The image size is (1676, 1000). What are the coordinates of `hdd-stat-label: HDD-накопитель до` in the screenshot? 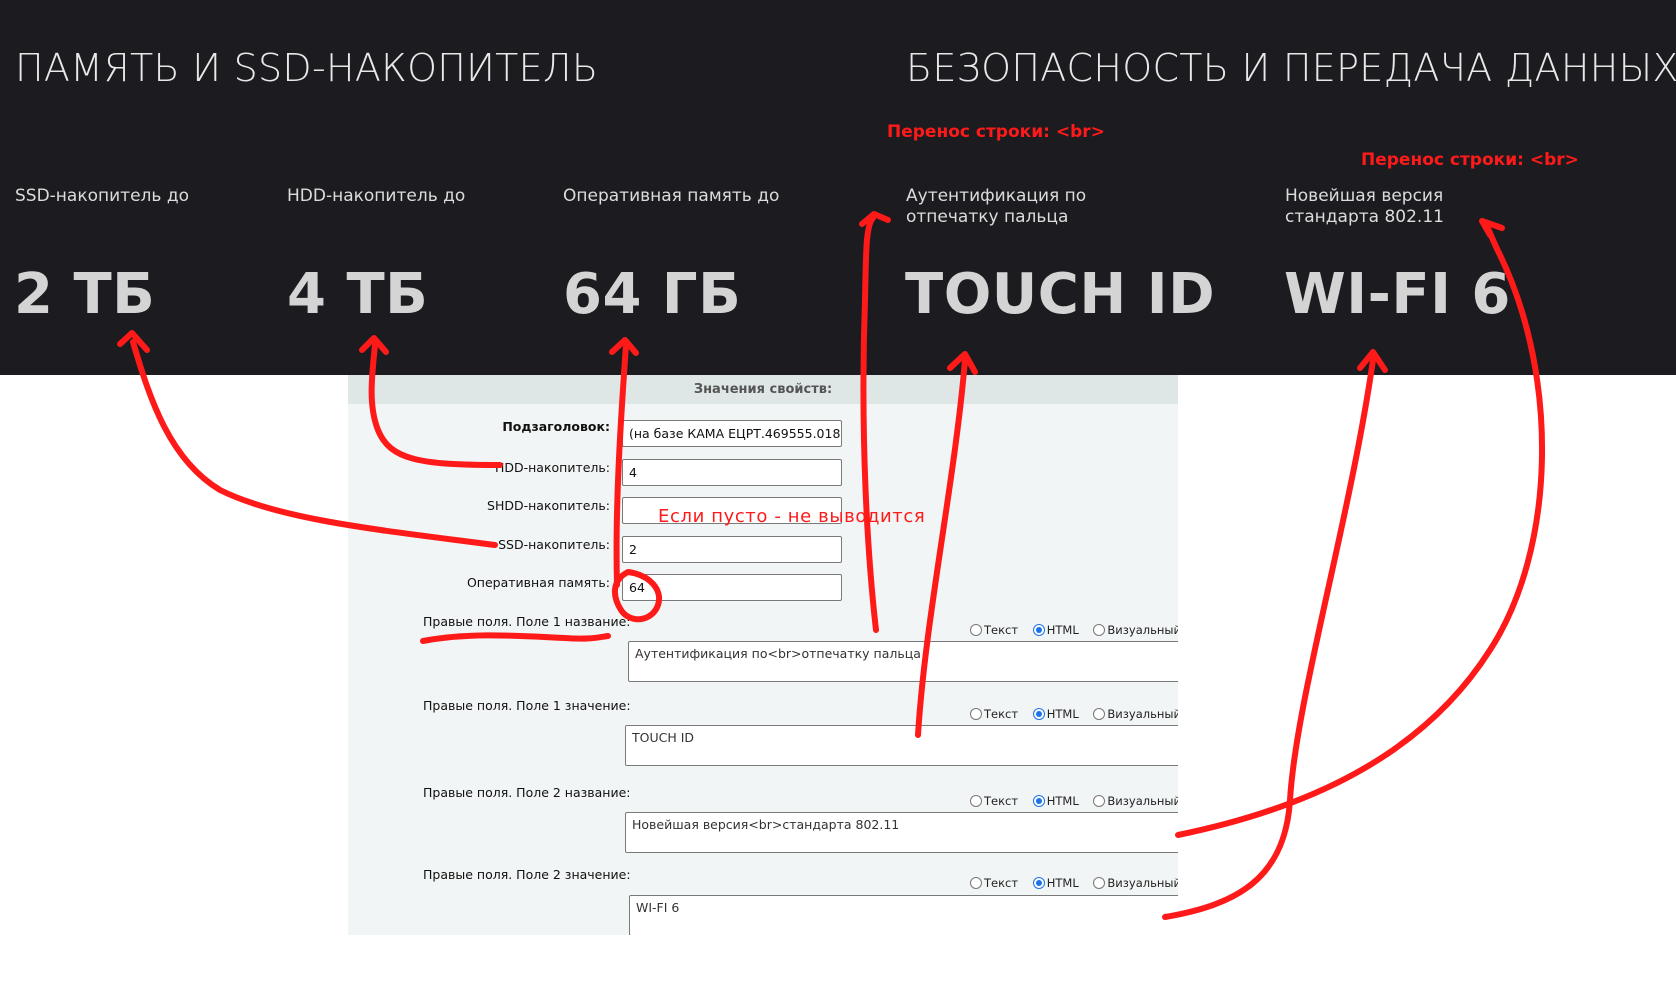 It's located at (376, 196).